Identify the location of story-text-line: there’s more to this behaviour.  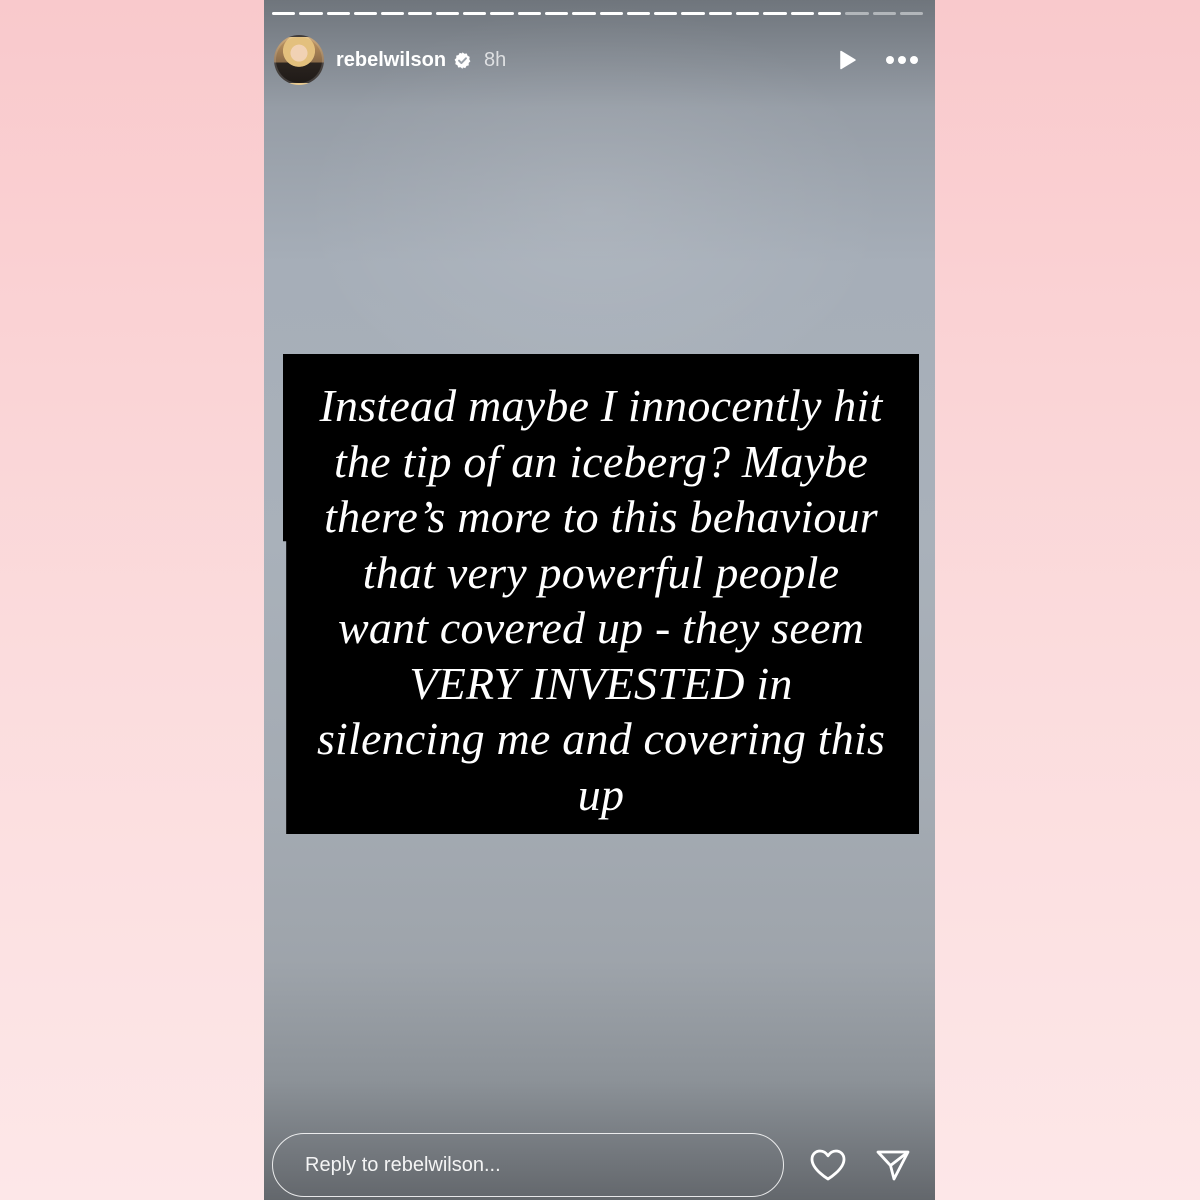
(601, 516).